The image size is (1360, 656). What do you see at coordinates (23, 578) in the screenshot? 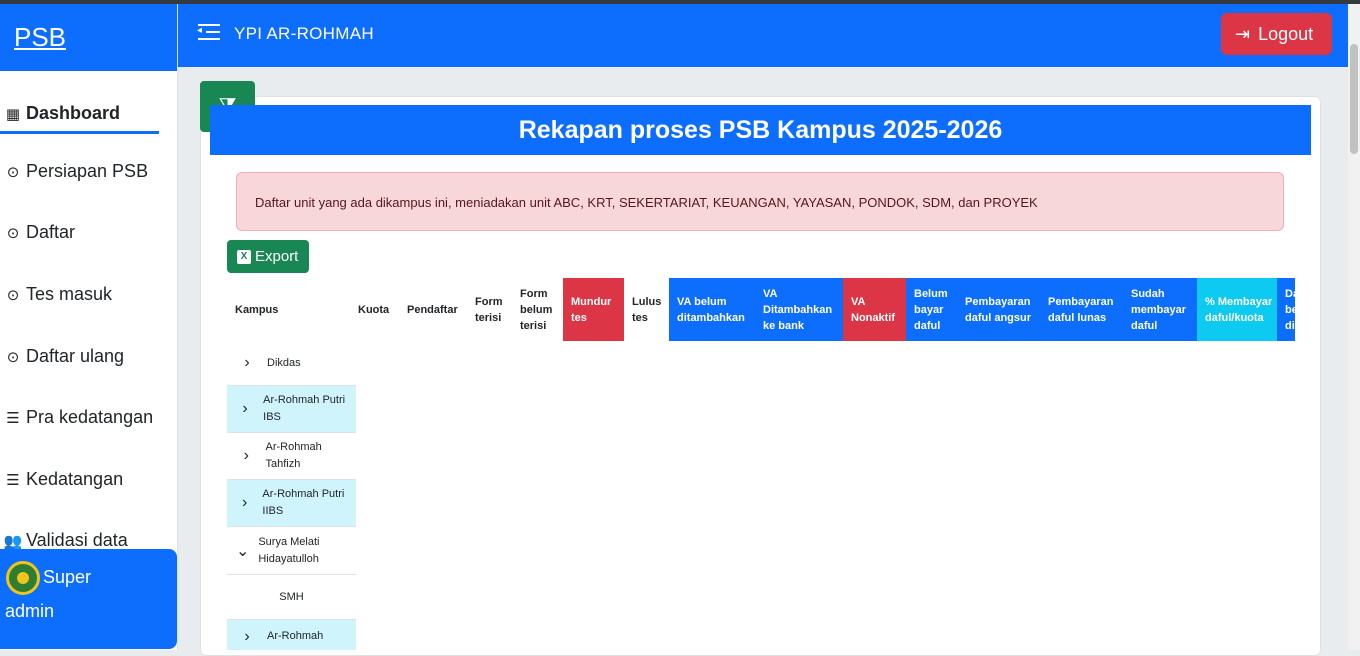
I see `avatar` at bounding box center [23, 578].